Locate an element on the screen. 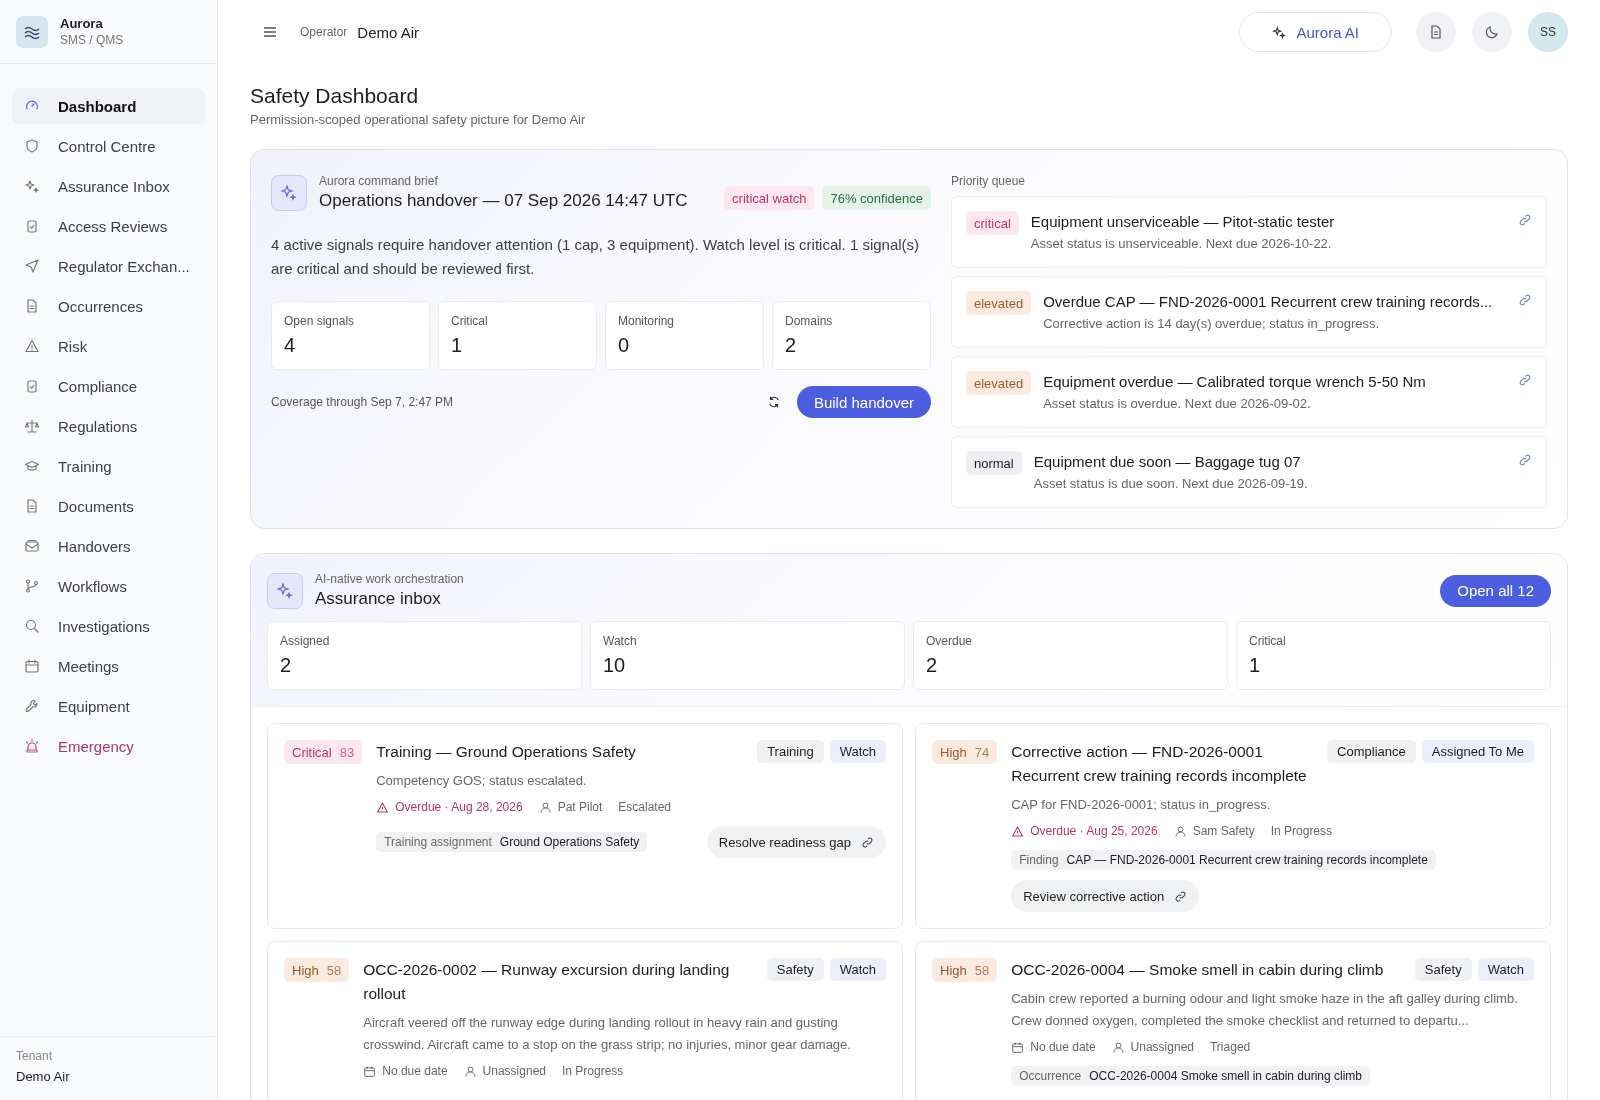  inbox-title: Assurance inbox is located at coordinates (378, 599).